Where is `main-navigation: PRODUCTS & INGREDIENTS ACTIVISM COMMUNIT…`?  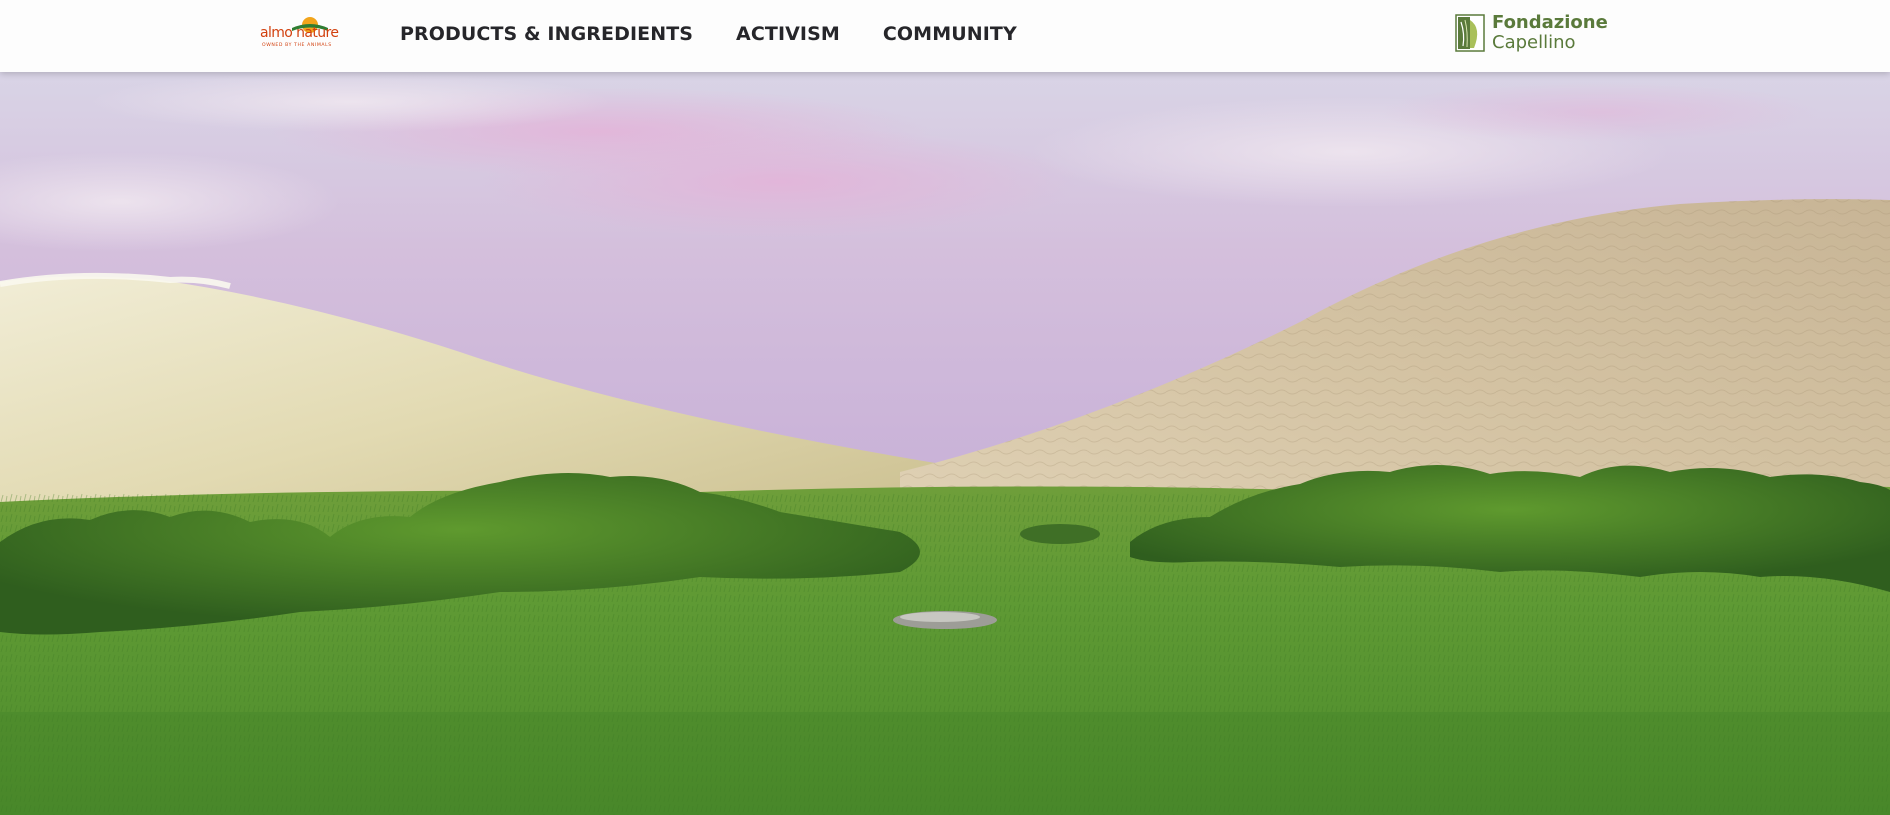
main-navigation: PRODUCTS & INGREDIENTS ACTIVISM COMMUNIT… is located at coordinates (708, 34).